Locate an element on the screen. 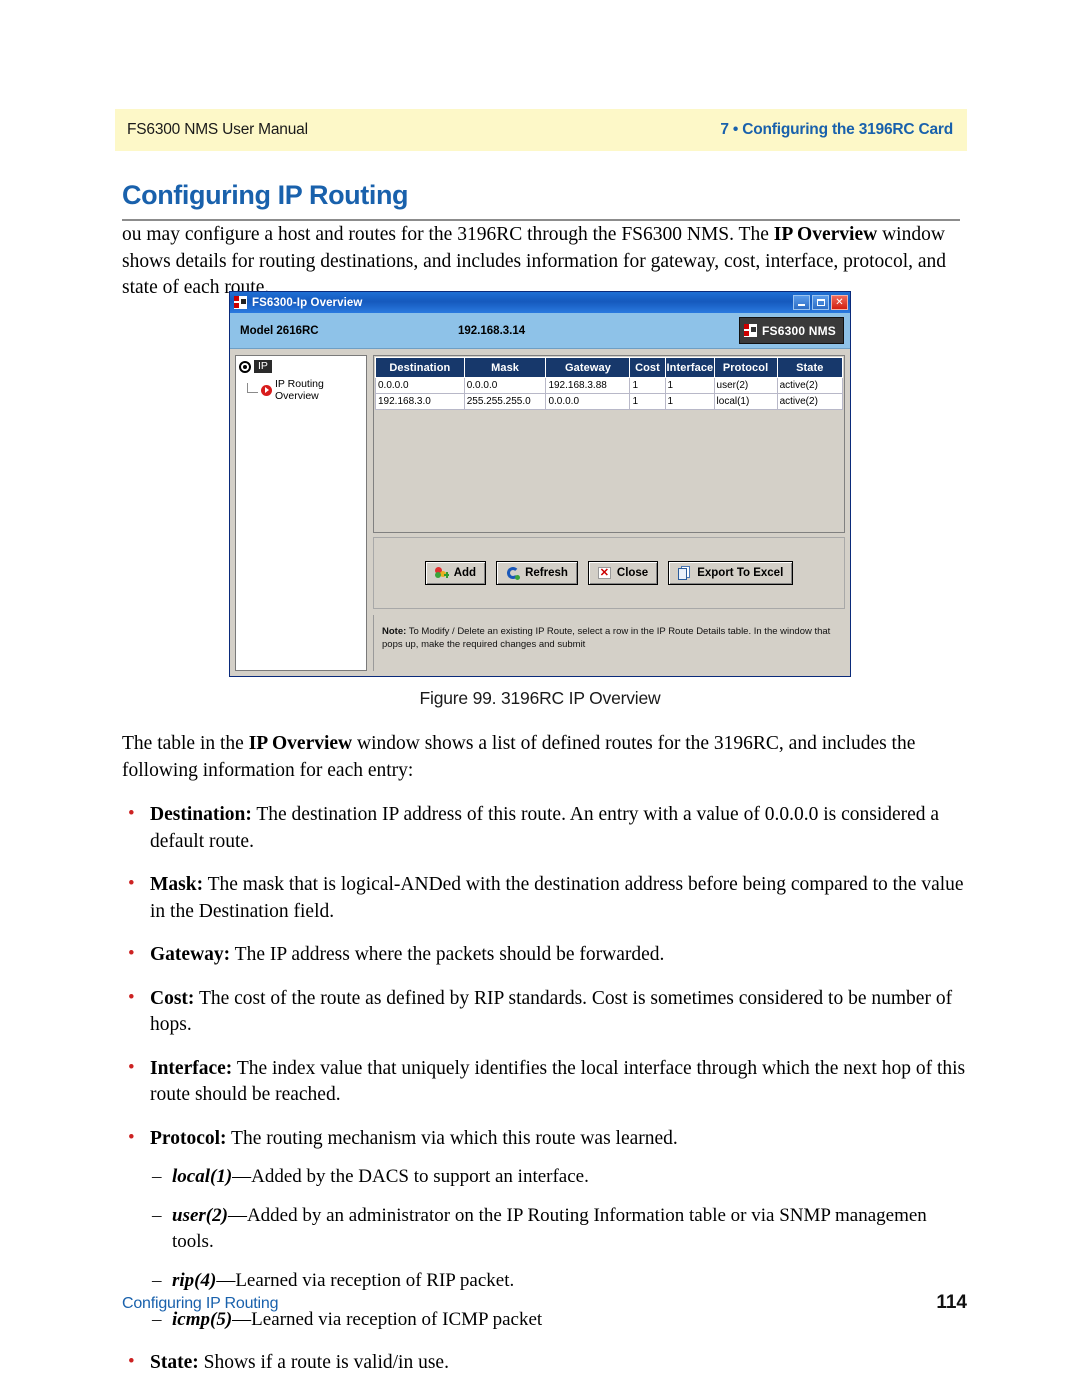  refresh-button: Refresh is located at coordinates (537, 573).